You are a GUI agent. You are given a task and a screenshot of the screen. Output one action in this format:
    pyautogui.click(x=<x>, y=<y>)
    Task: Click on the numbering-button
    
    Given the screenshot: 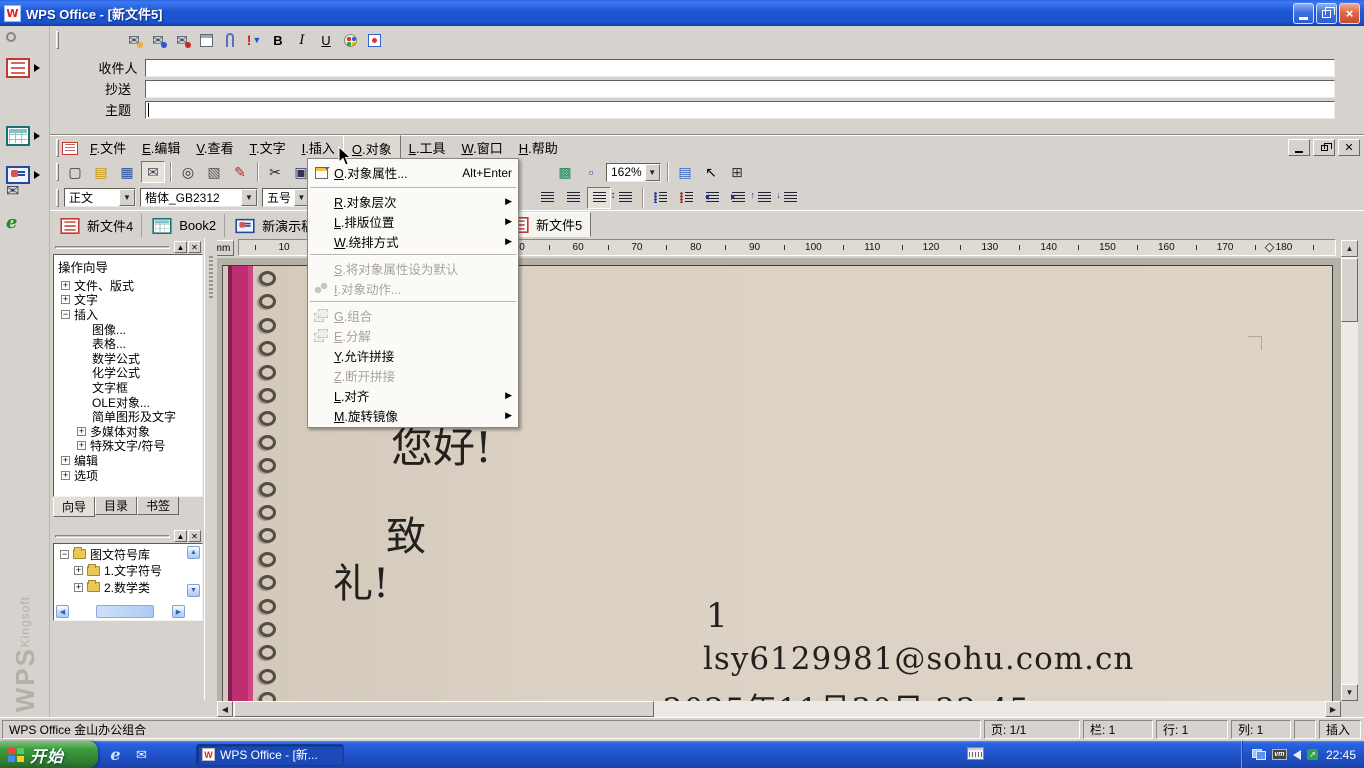 What is the action you would take?
    pyautogui.click(x=686, y=198)
    